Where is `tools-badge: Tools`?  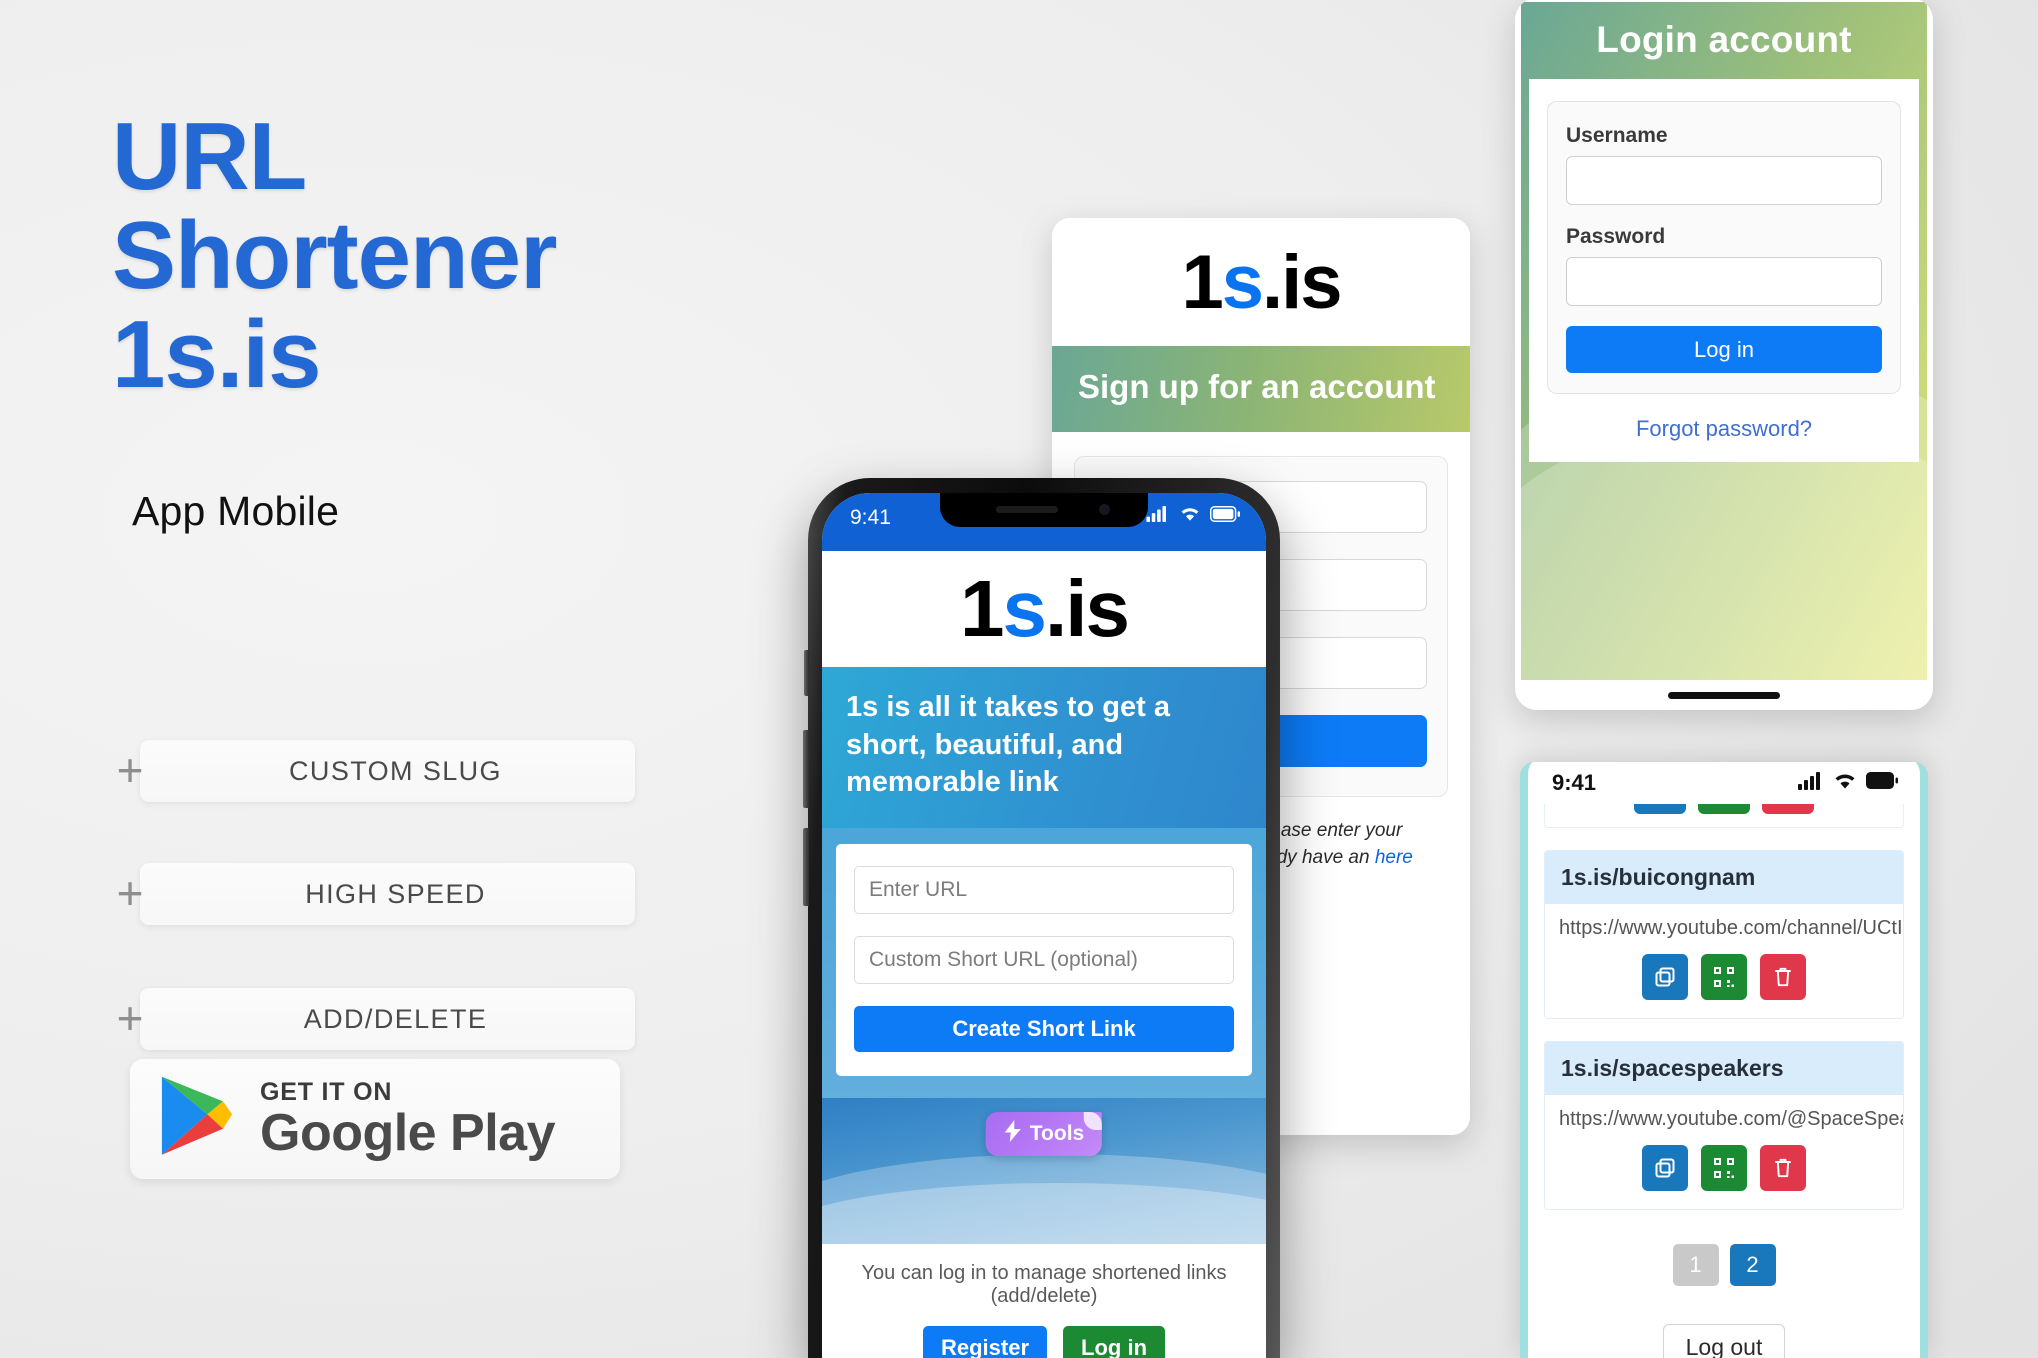 tools-badge: Tools is located at coordinates (1044, 1134).